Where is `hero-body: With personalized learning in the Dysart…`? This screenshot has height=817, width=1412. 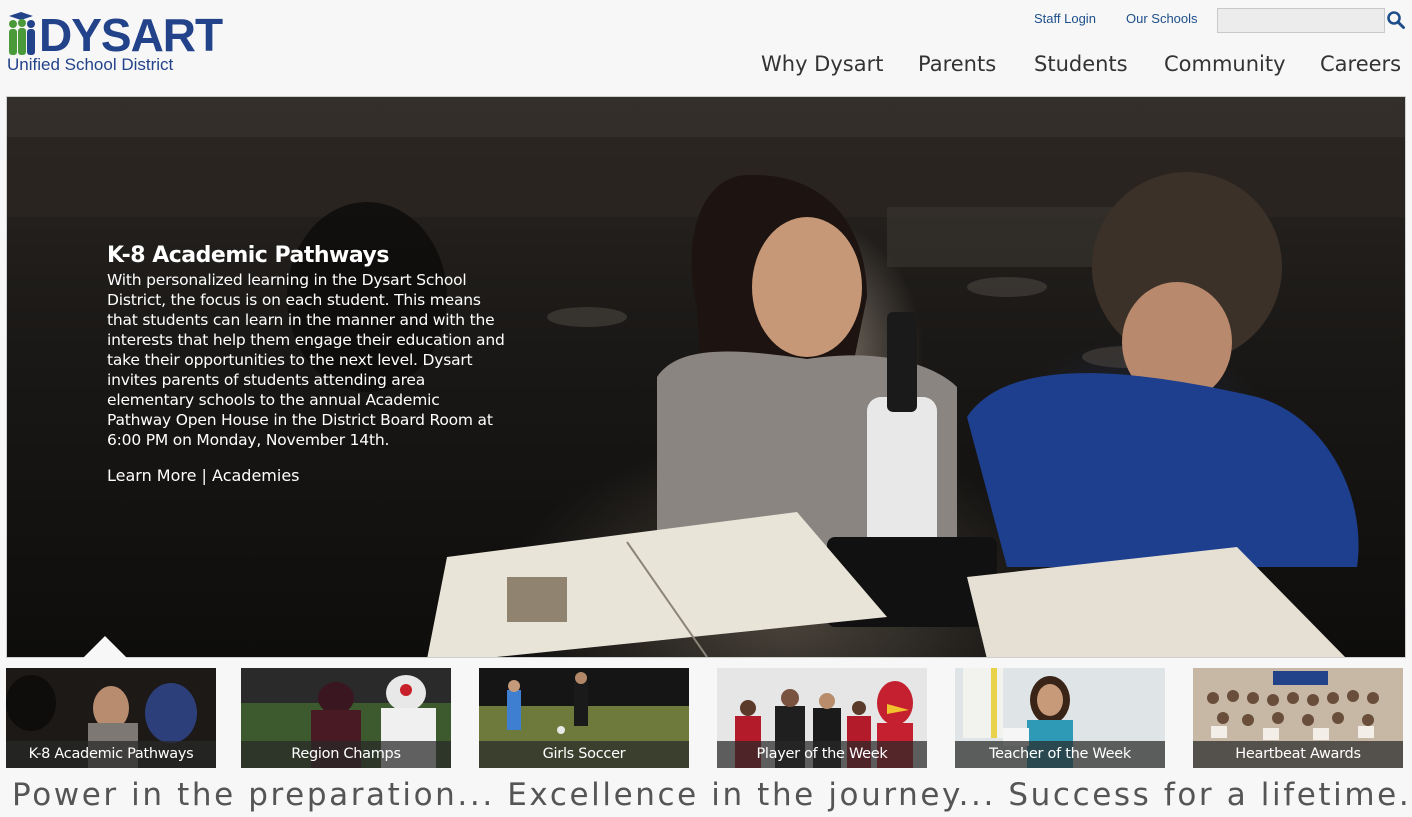
hero-body: With personalized learning in the Dysart… is located at coordinates (306, 360).